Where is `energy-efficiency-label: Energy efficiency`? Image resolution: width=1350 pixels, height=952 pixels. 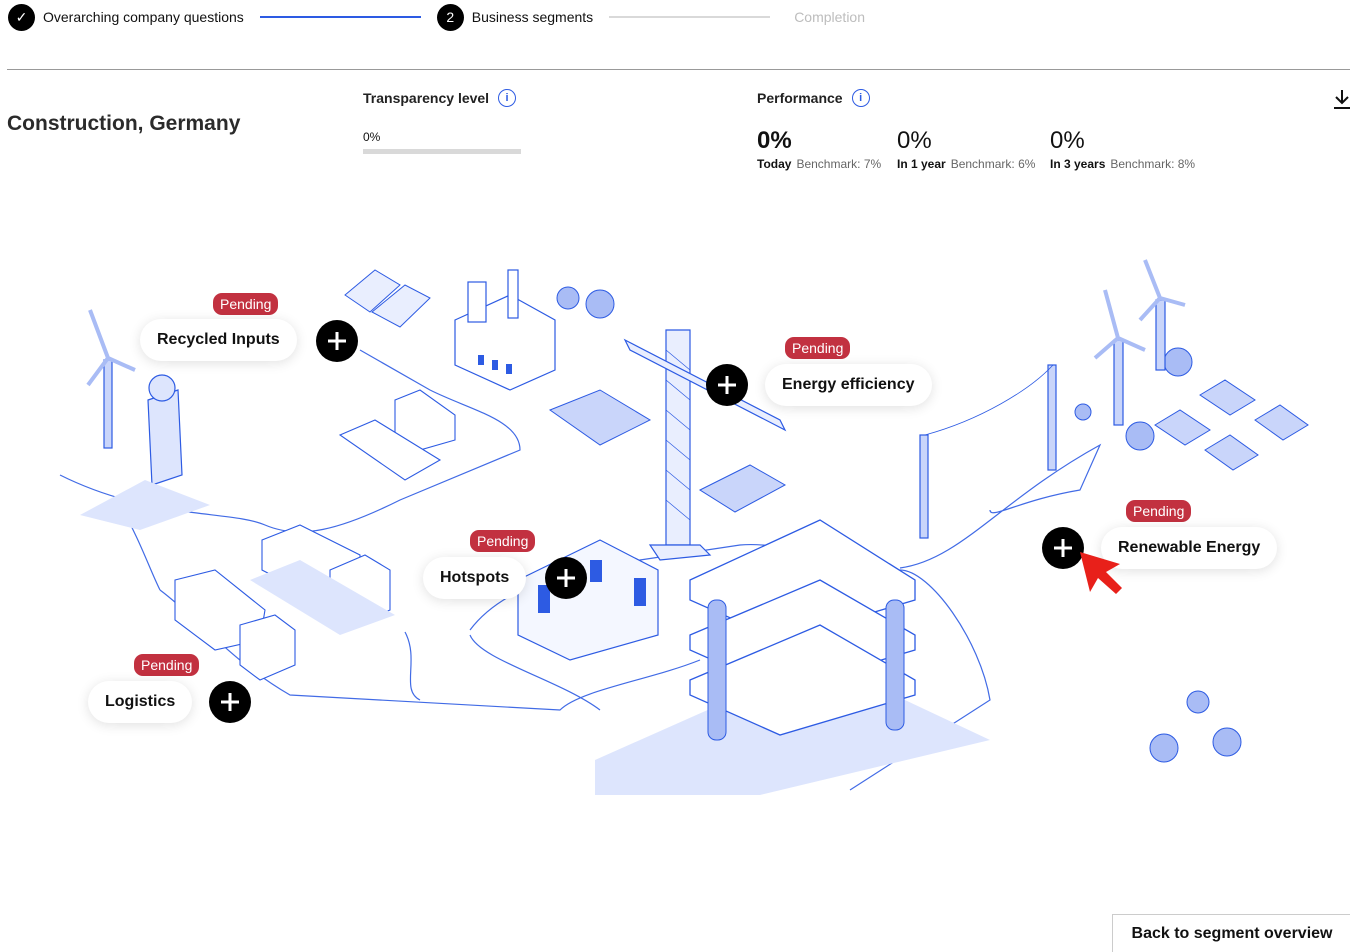 energy-efficiency-label: Energy efficiency is located at coordinates (848, 385).